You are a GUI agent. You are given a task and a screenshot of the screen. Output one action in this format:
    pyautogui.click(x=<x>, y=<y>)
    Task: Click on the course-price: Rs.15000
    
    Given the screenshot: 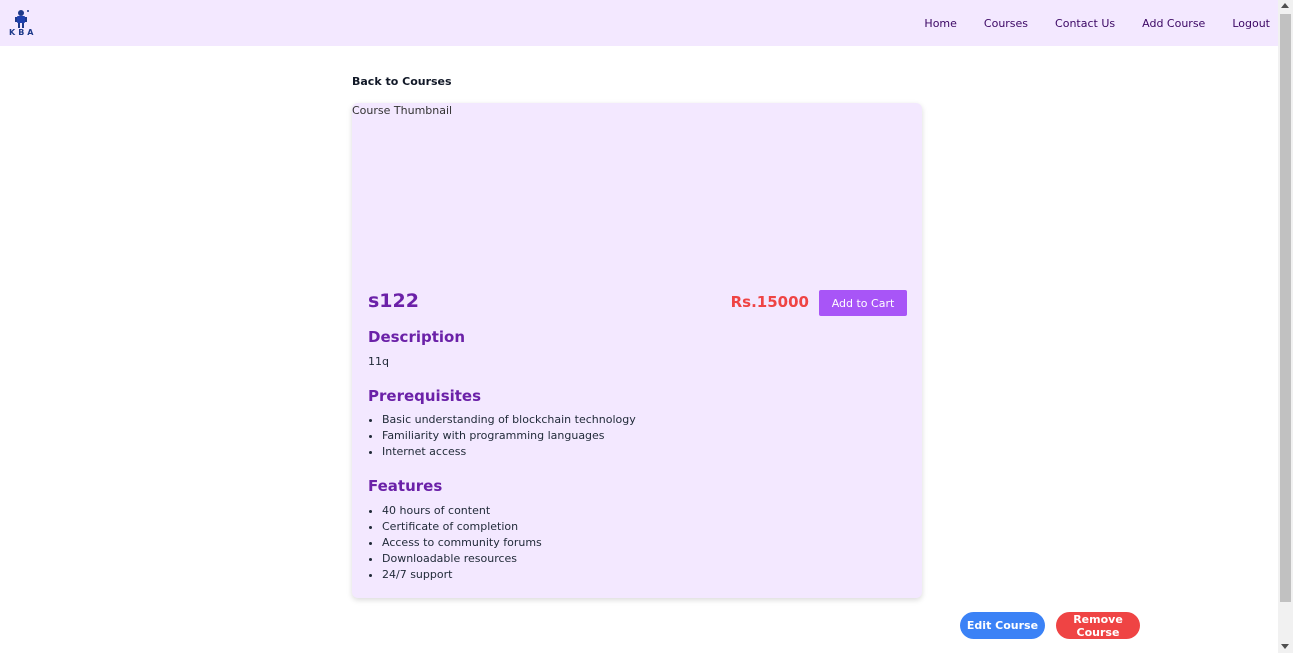 What is the action you would take?
    pyautogui.click(x=769, y=302)
    